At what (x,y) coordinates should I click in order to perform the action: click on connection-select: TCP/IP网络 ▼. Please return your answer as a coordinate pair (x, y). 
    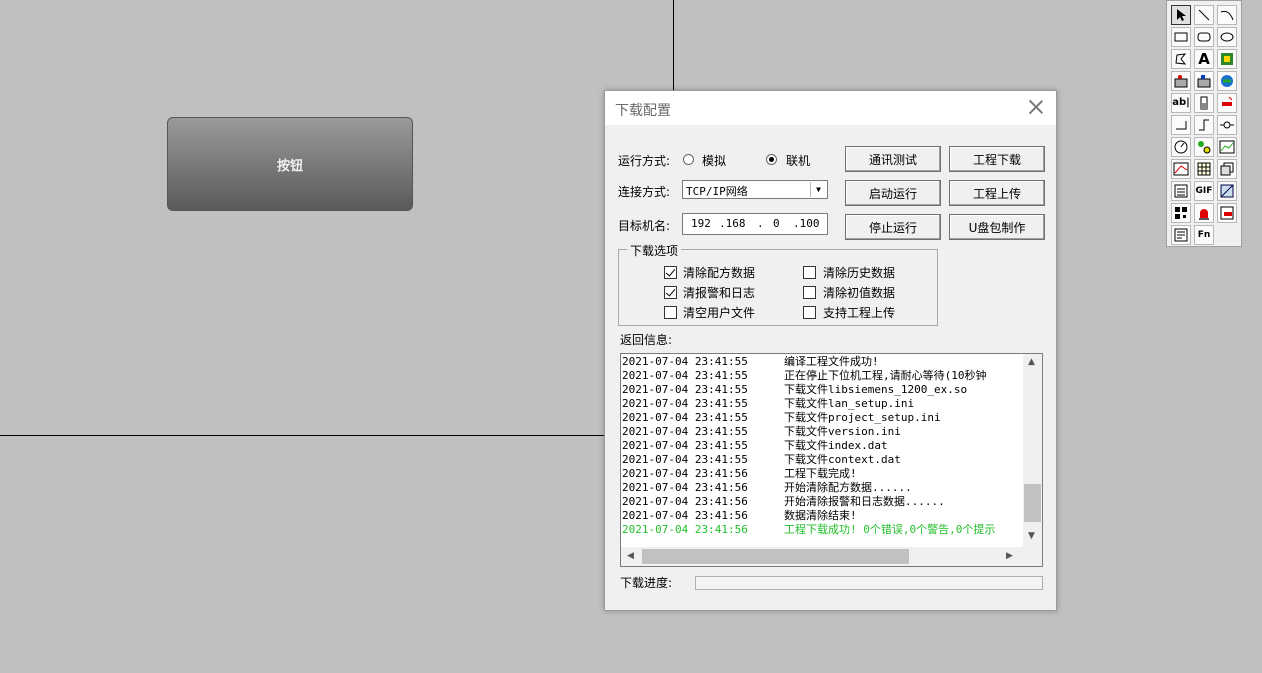
    Looking at the image, I should click on (755, 189).